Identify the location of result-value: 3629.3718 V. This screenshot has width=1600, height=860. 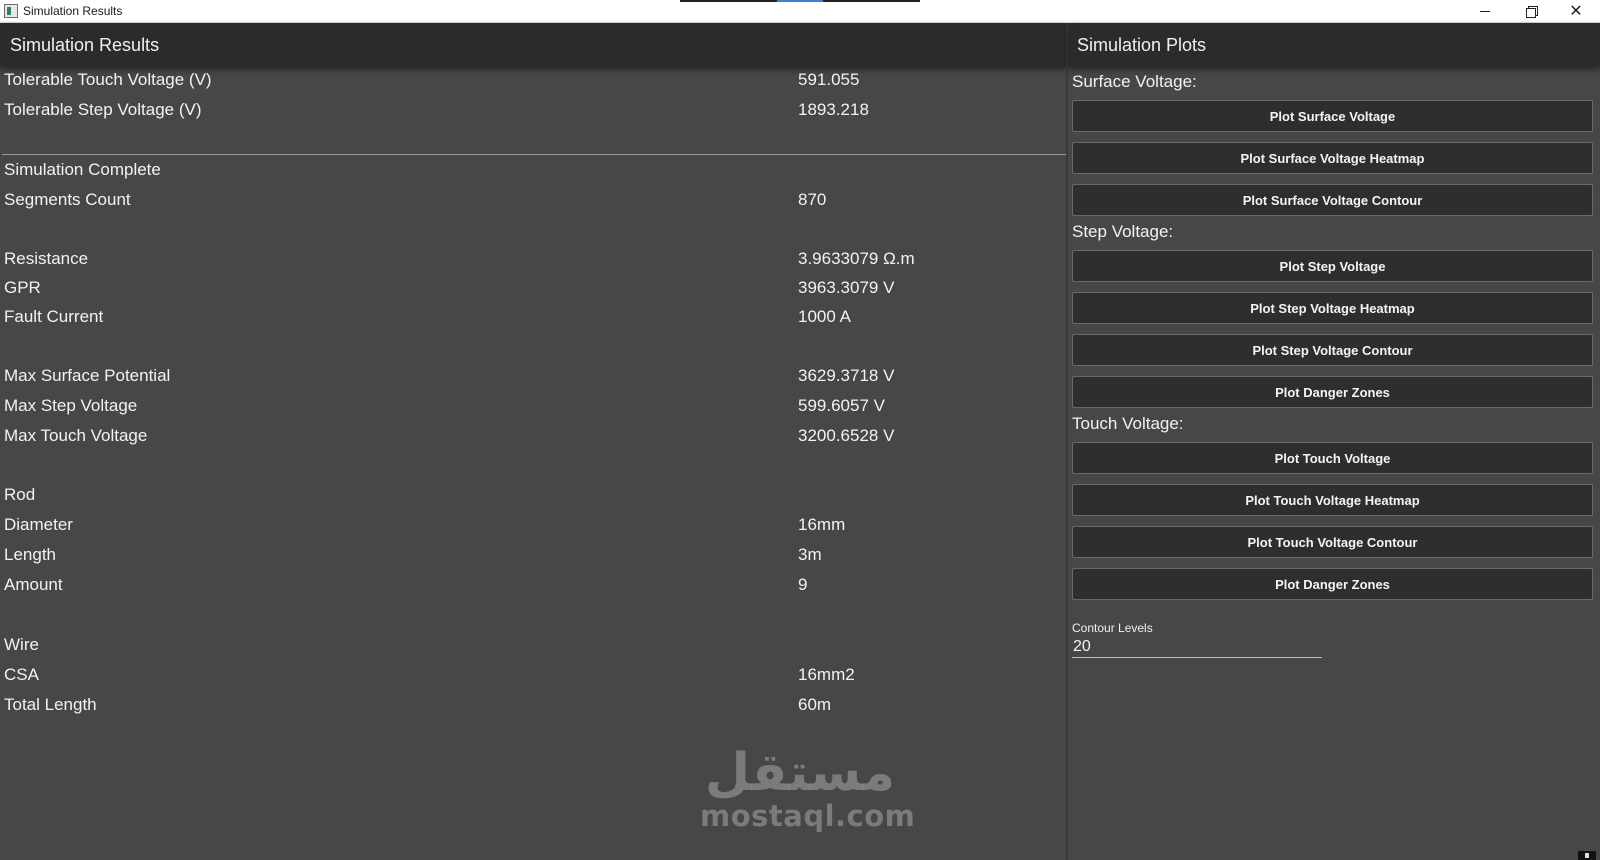
(846, 375).